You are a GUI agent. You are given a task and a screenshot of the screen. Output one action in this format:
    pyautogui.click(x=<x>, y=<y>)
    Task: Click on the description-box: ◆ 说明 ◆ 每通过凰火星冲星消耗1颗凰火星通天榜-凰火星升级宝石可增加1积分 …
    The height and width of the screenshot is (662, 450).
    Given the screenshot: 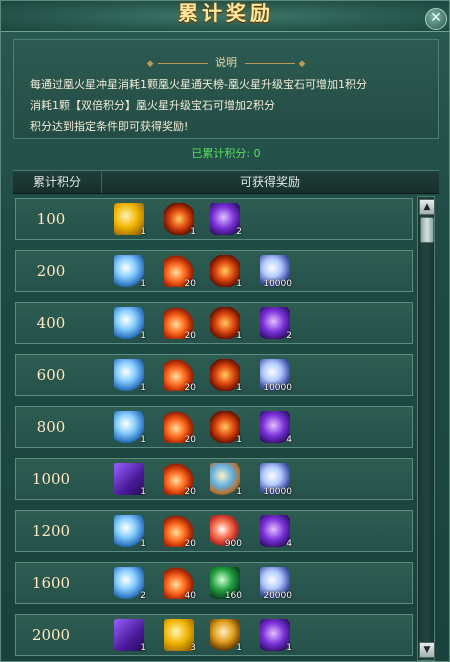 What is the action you would take?
    pyautogui.click(x=226, y=89)
    